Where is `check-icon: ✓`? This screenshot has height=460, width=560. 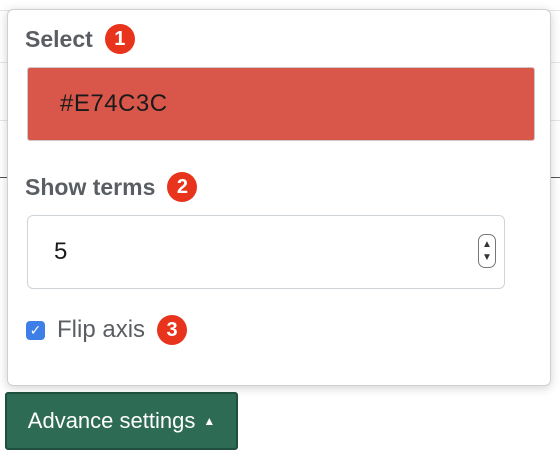
check-icon: ✓ is located at coordinates (35, 329).